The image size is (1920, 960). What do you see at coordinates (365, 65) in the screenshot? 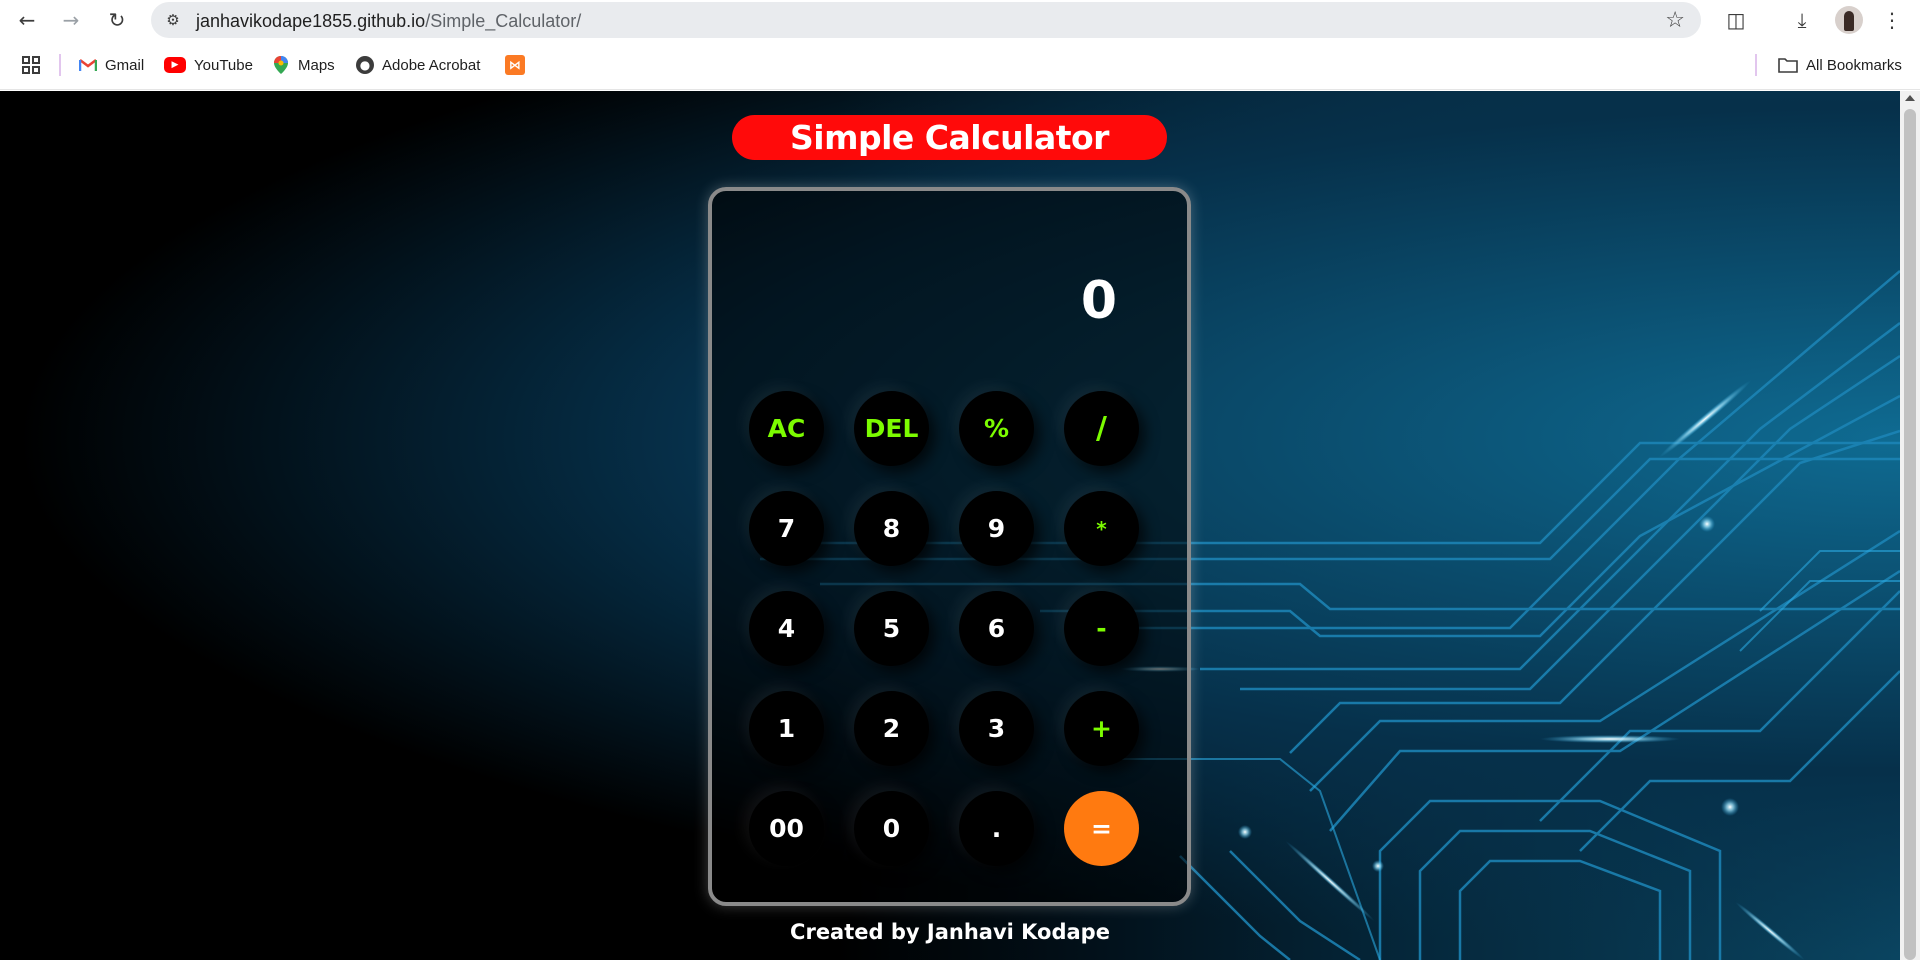
I see `globe-icon: ●` at bounding box center [365, 65].